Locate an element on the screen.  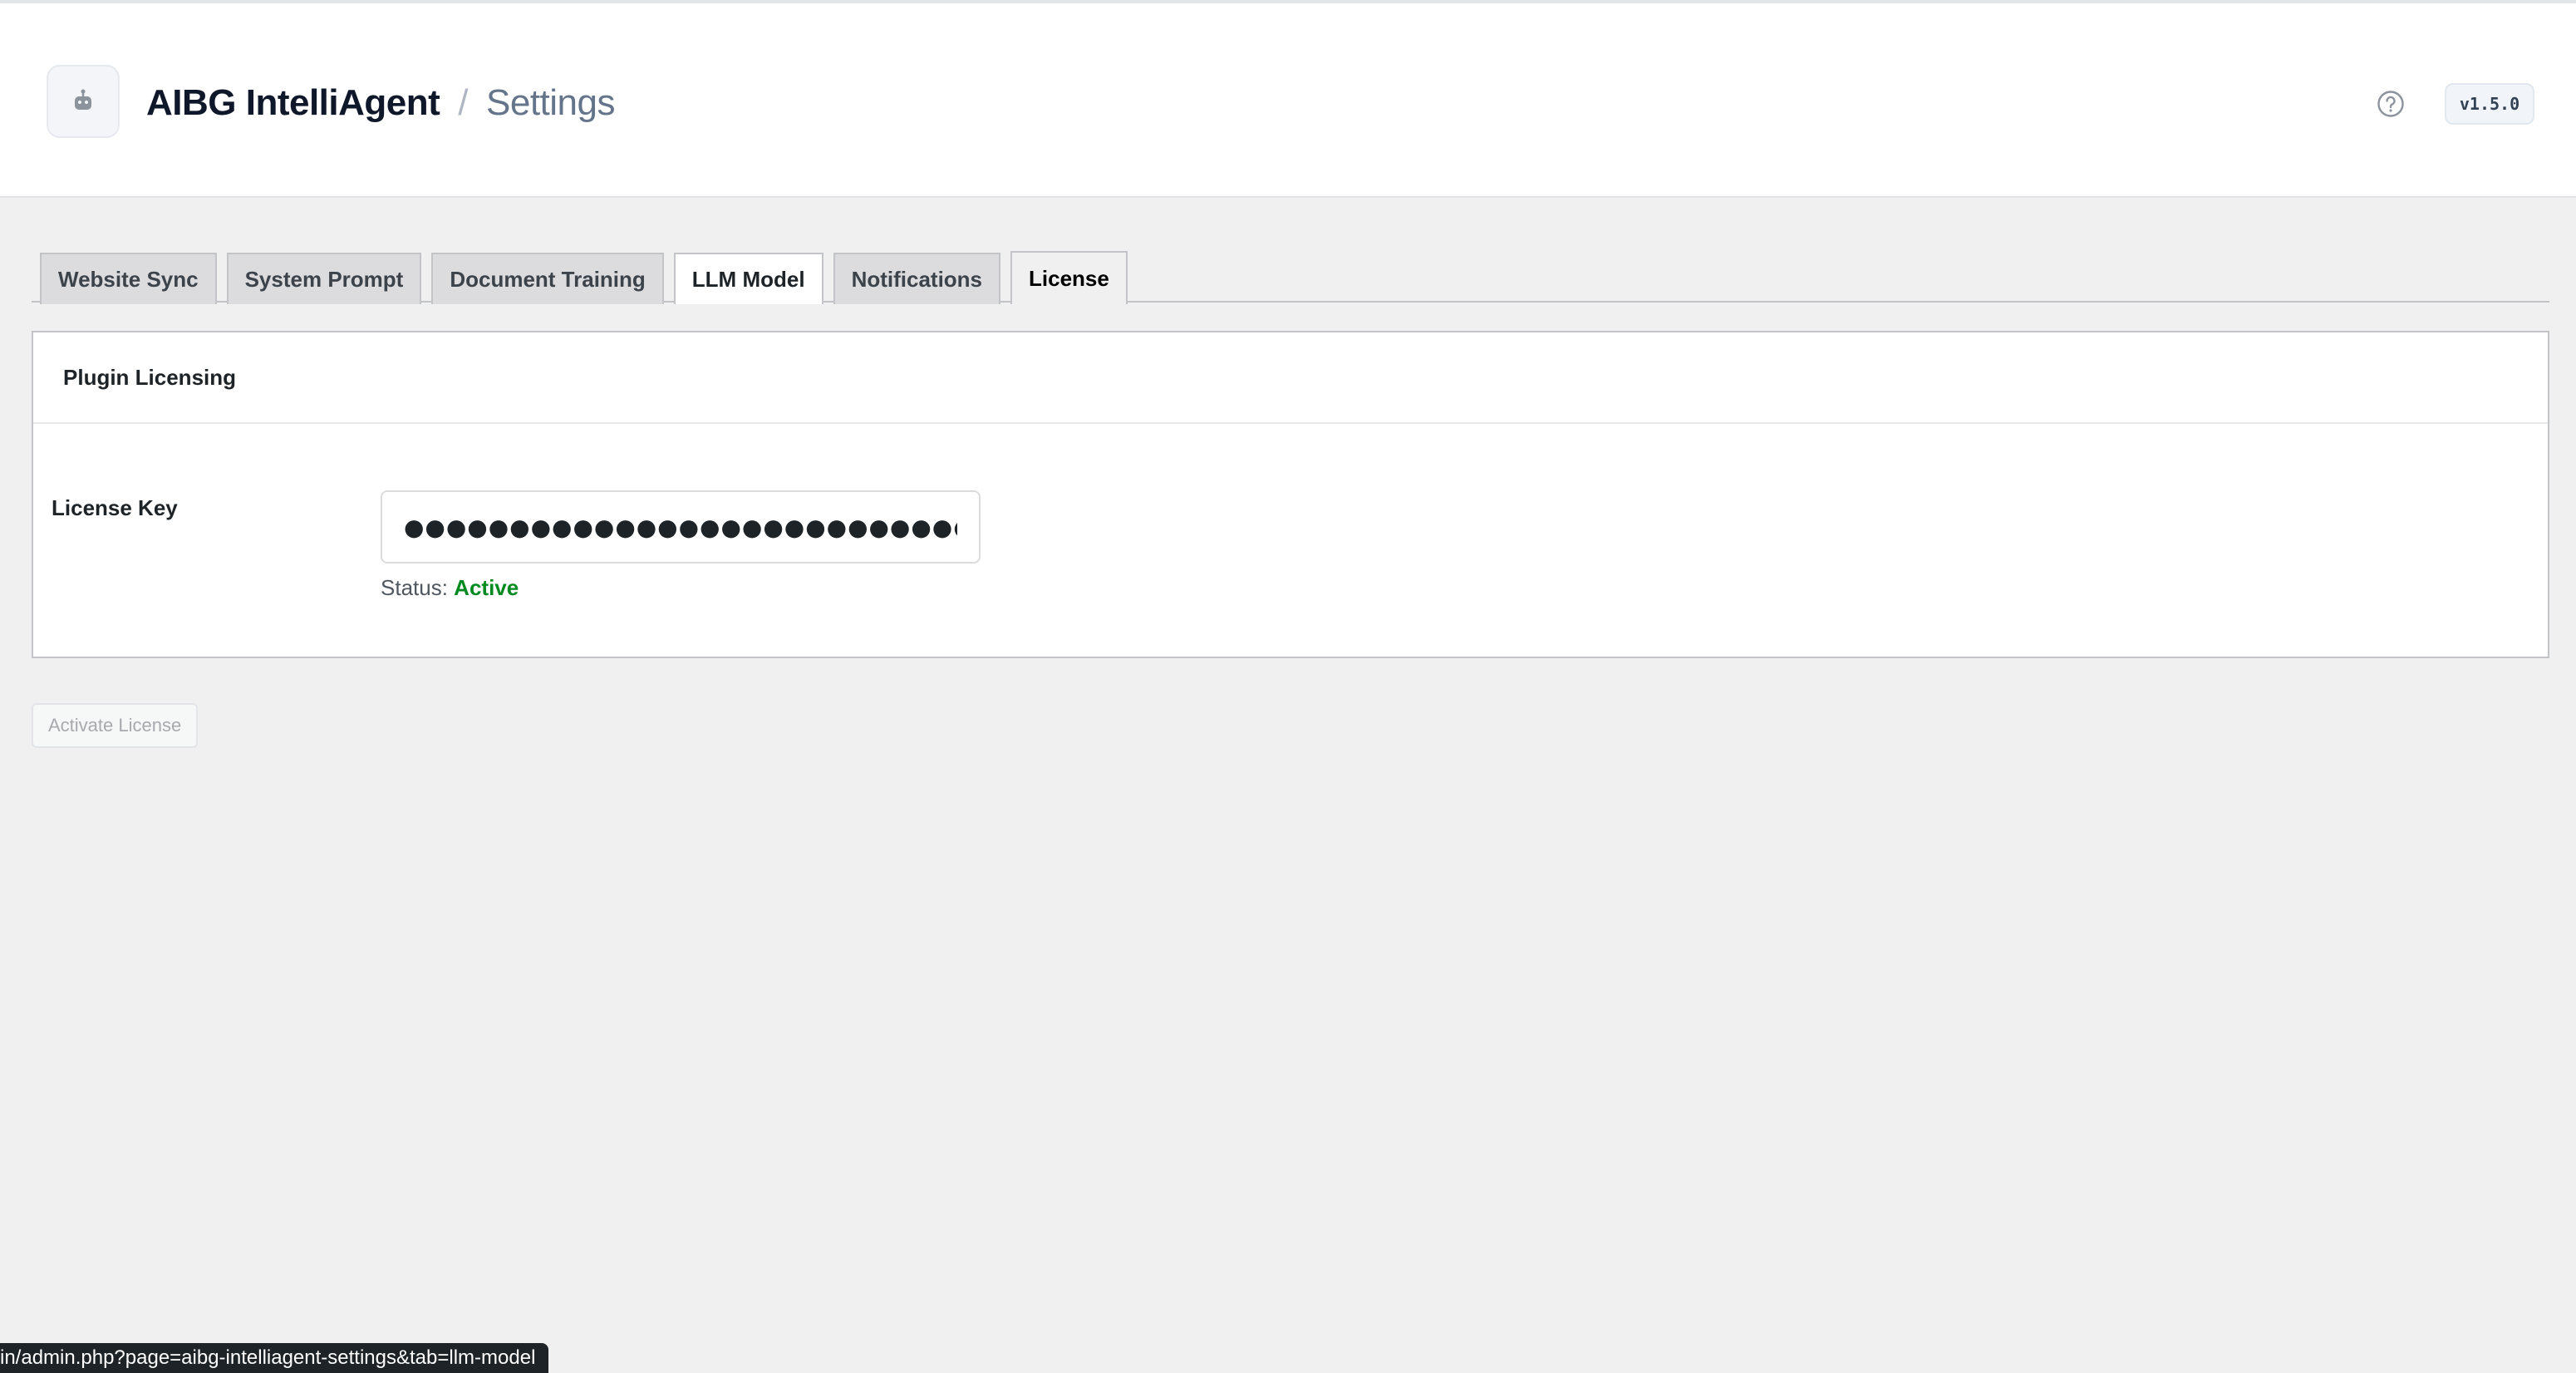
page-title: Settings is located at coordinates (551, 102).